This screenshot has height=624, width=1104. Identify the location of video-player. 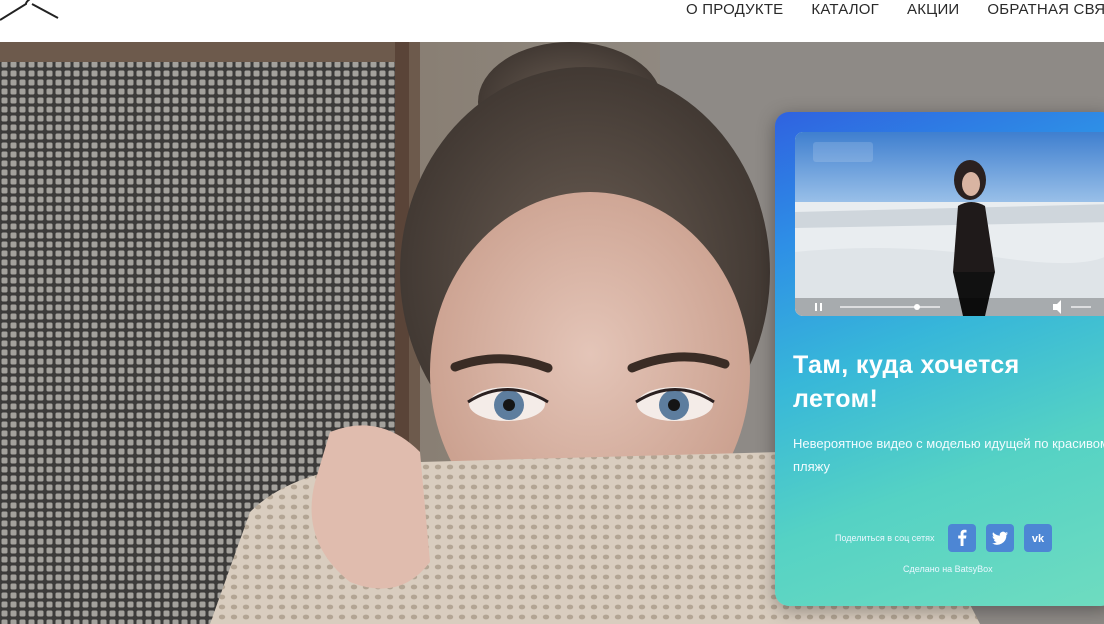
(949, 224).